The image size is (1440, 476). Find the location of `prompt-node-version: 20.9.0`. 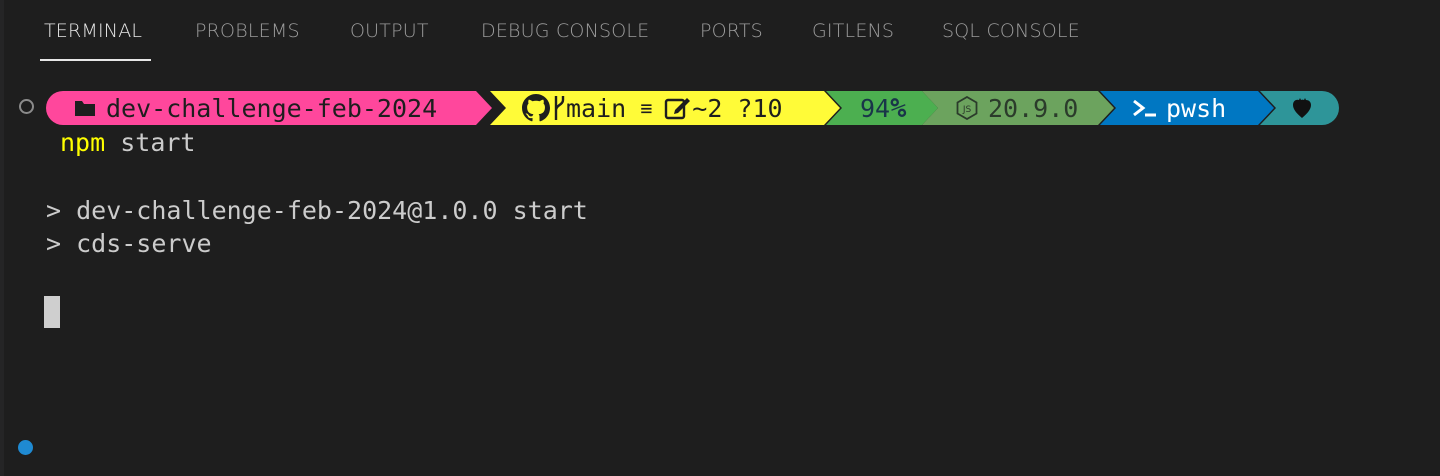

prompt-node-version: 20.9.0 is located at coordinates (1033, 108).